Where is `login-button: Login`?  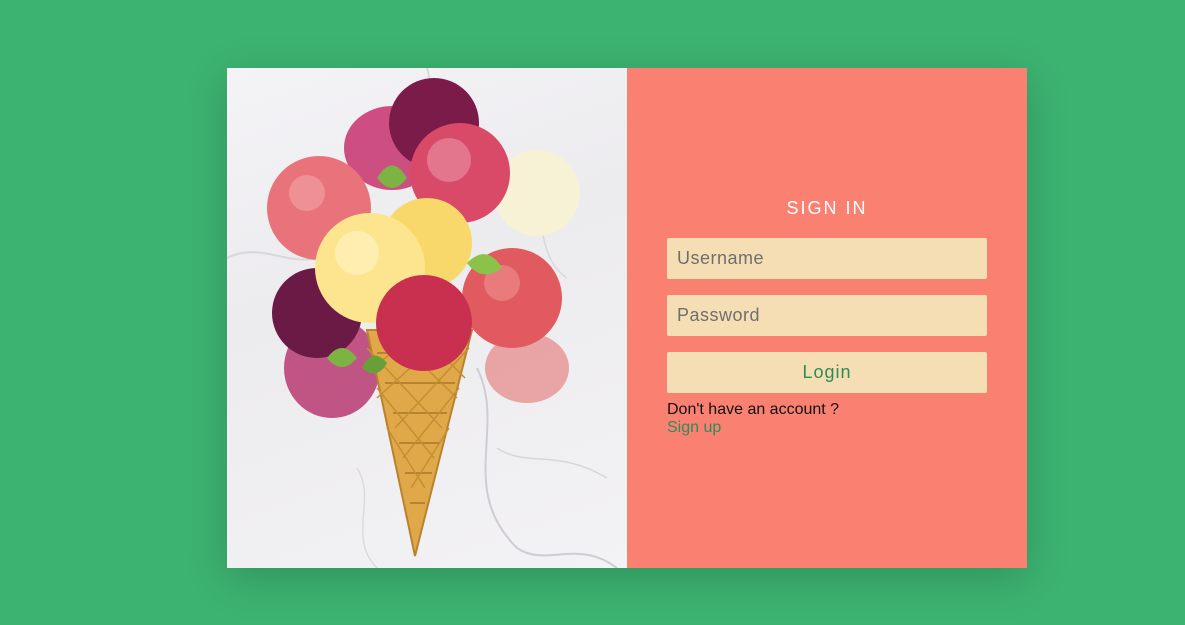
login-button: Login is located at coordinates (827, 372).